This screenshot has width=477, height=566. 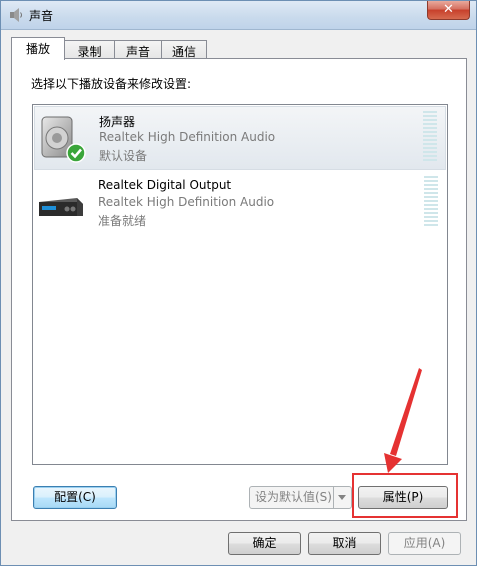 I want to click on device-name: 扬声器, so click(x=117, y=122).